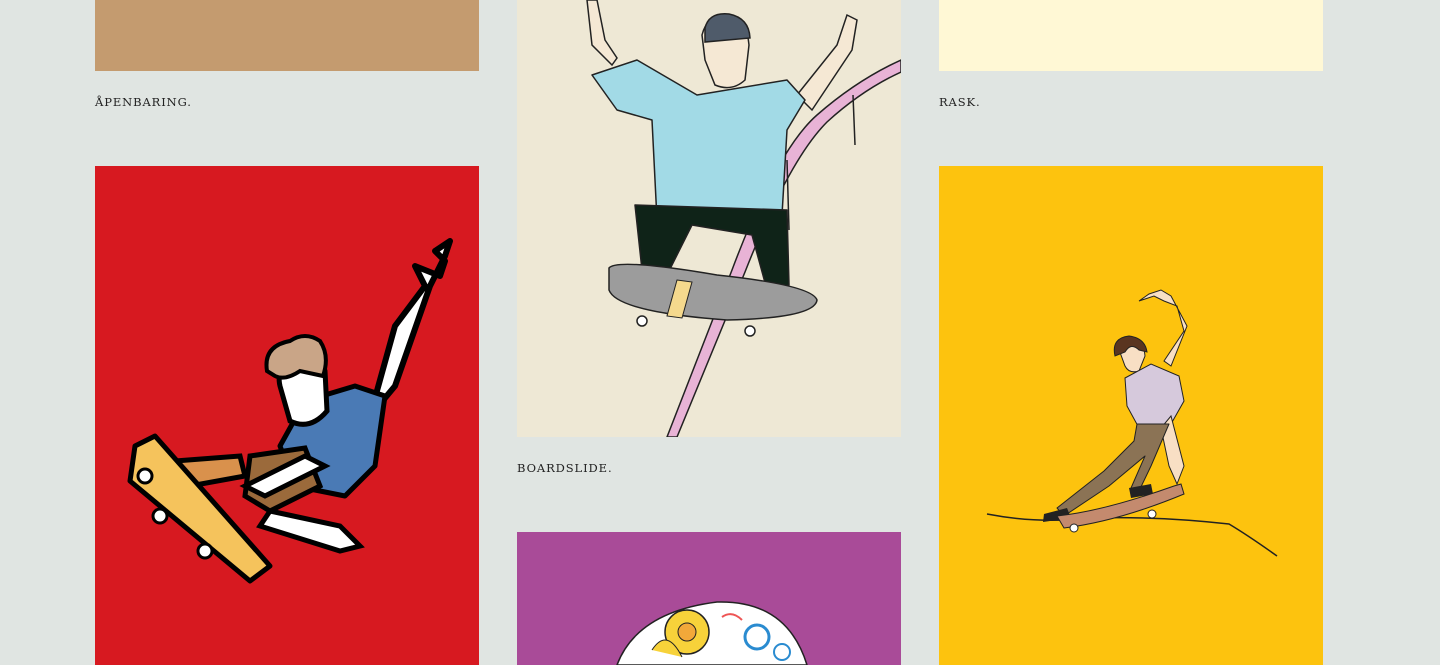  What do you see at coordinates (1132, 423) in the screenshot?
I see `skater-grind-illustration` at bounding box center [1132, 423].